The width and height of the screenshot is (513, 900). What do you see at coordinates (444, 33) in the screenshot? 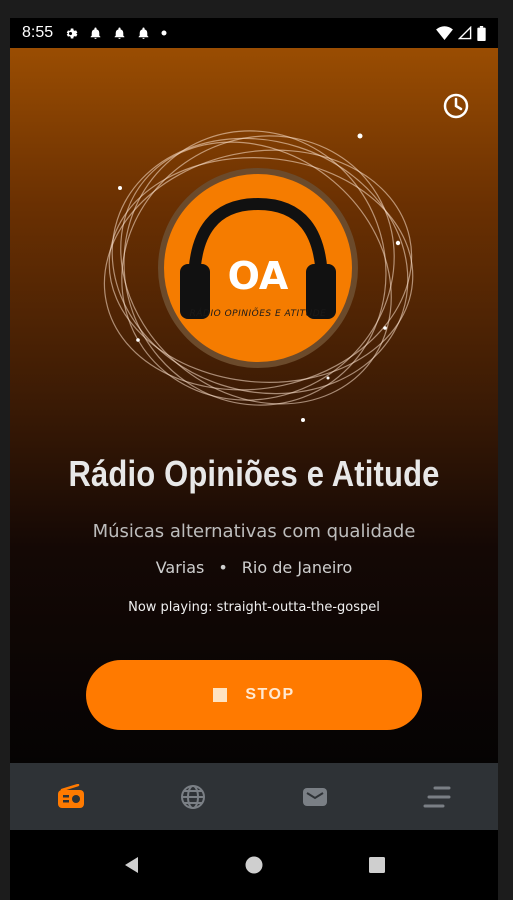
I see `wifi-icon` at bounding box center [444, 33].